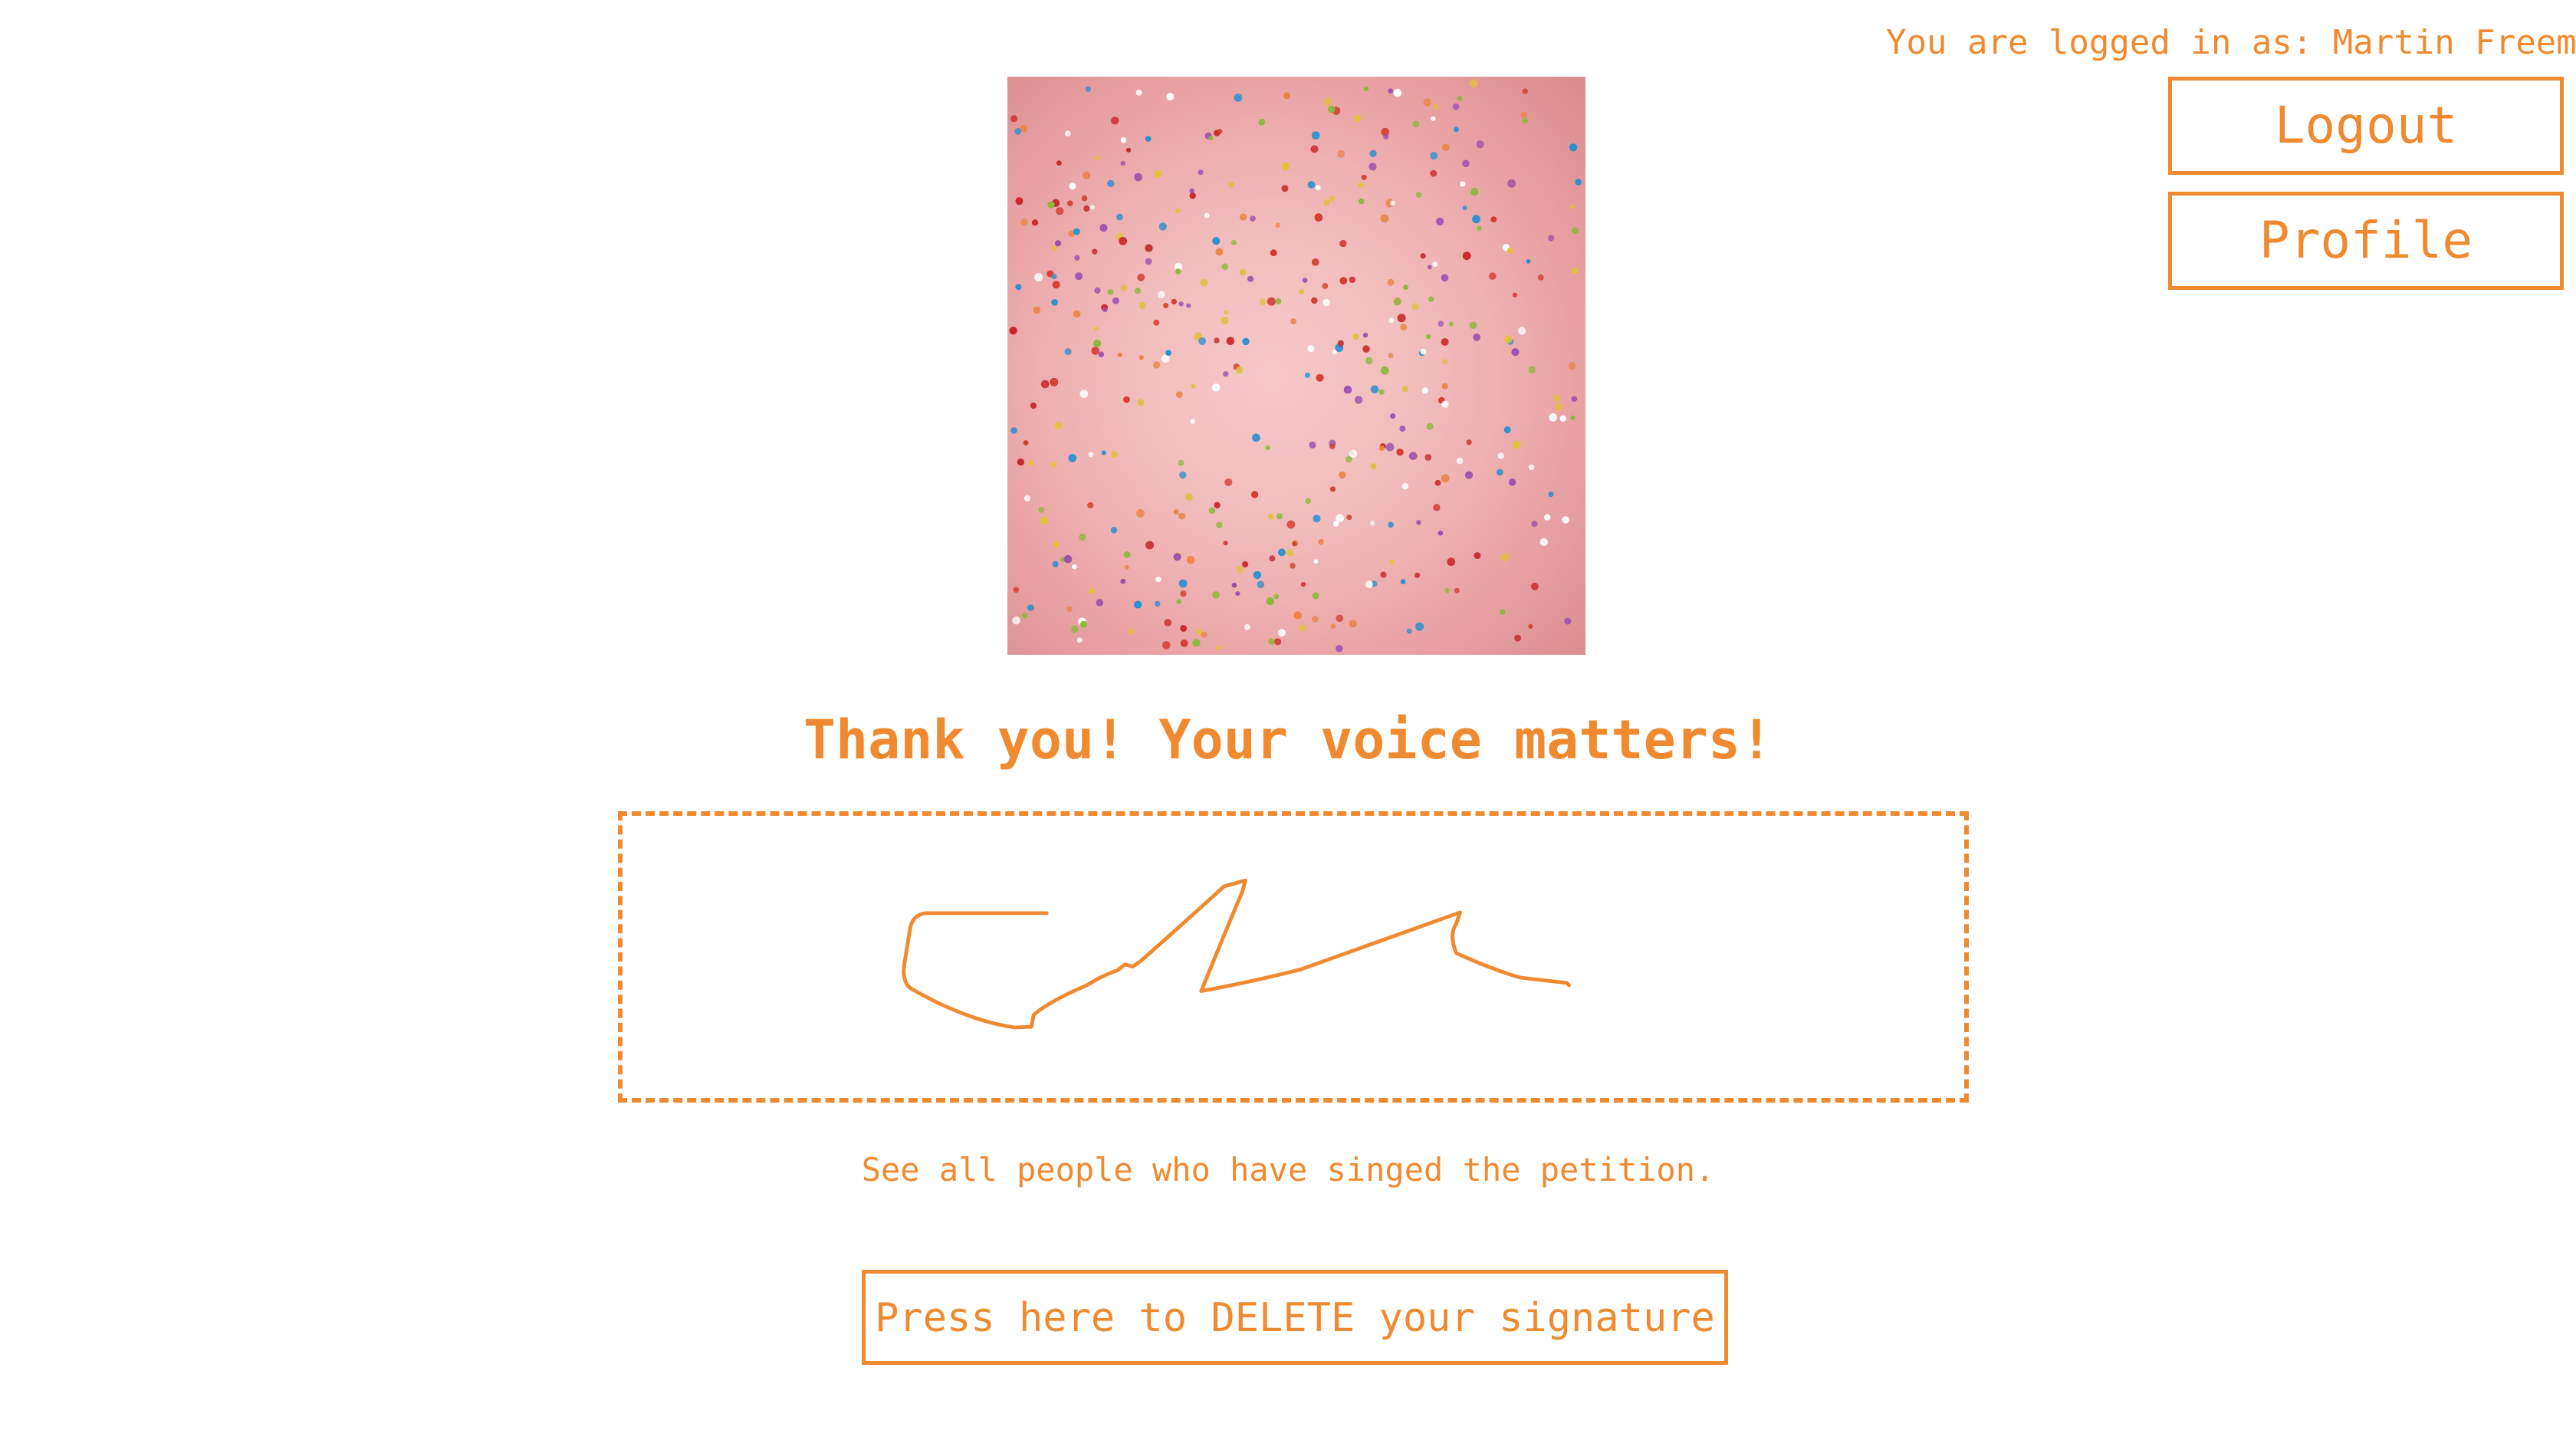 This screenshot has width=2576, height=1440. I want to click on signature-canvas, so click(1293, 957).